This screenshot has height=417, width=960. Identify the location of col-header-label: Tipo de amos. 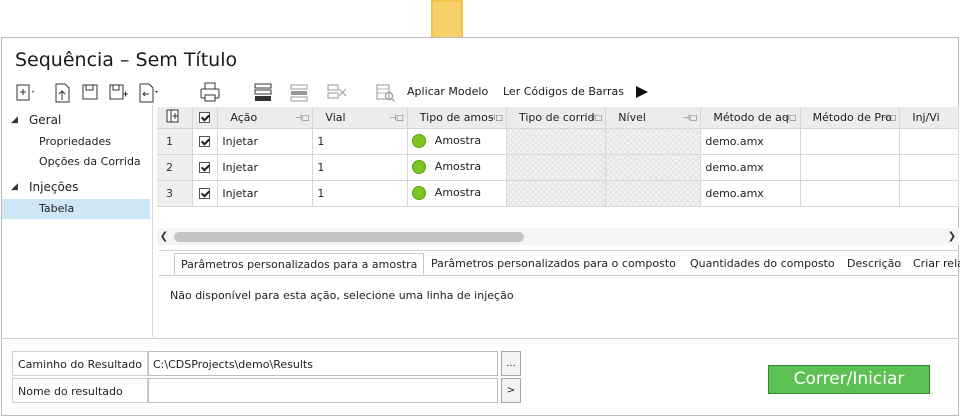
(456, 117).